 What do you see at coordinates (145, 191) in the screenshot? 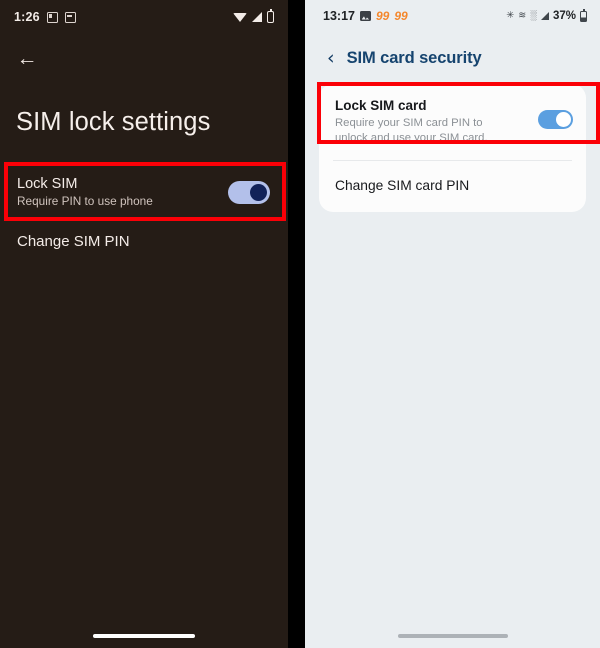
I see `highlight-box-lock-sim` at bounding box center [145, 191].